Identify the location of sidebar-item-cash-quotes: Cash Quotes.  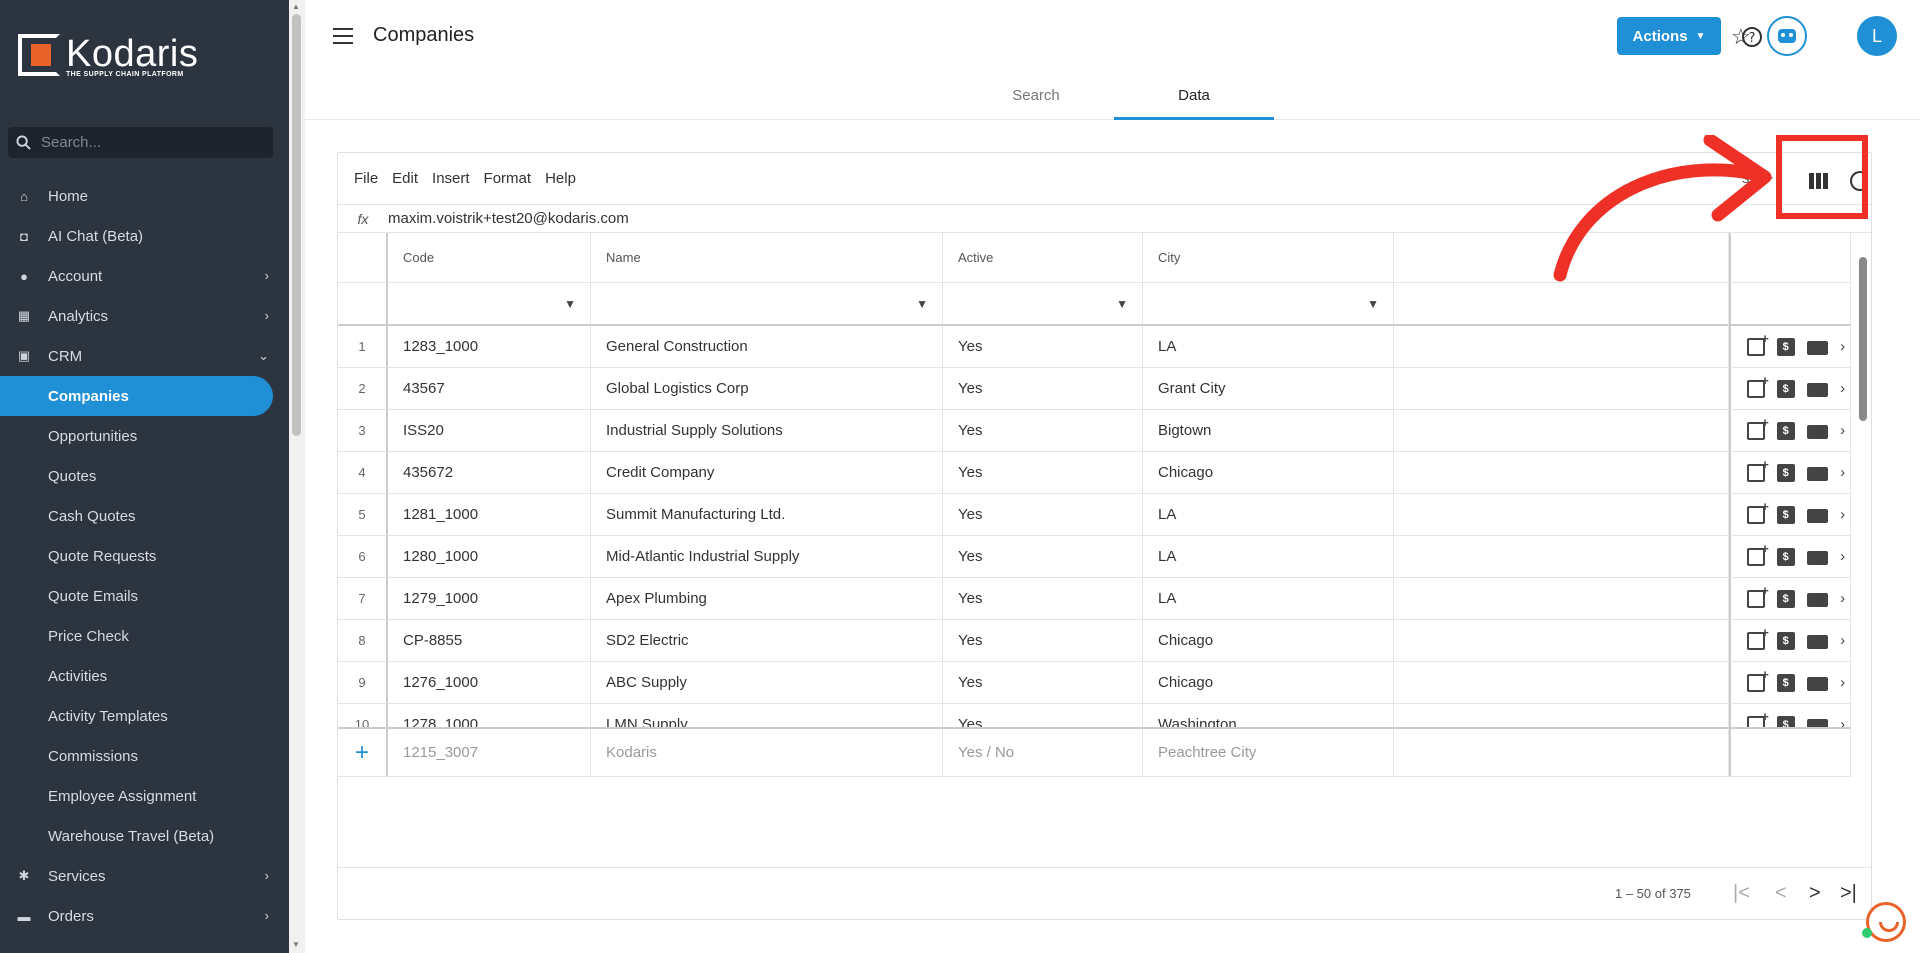
(144, 516).